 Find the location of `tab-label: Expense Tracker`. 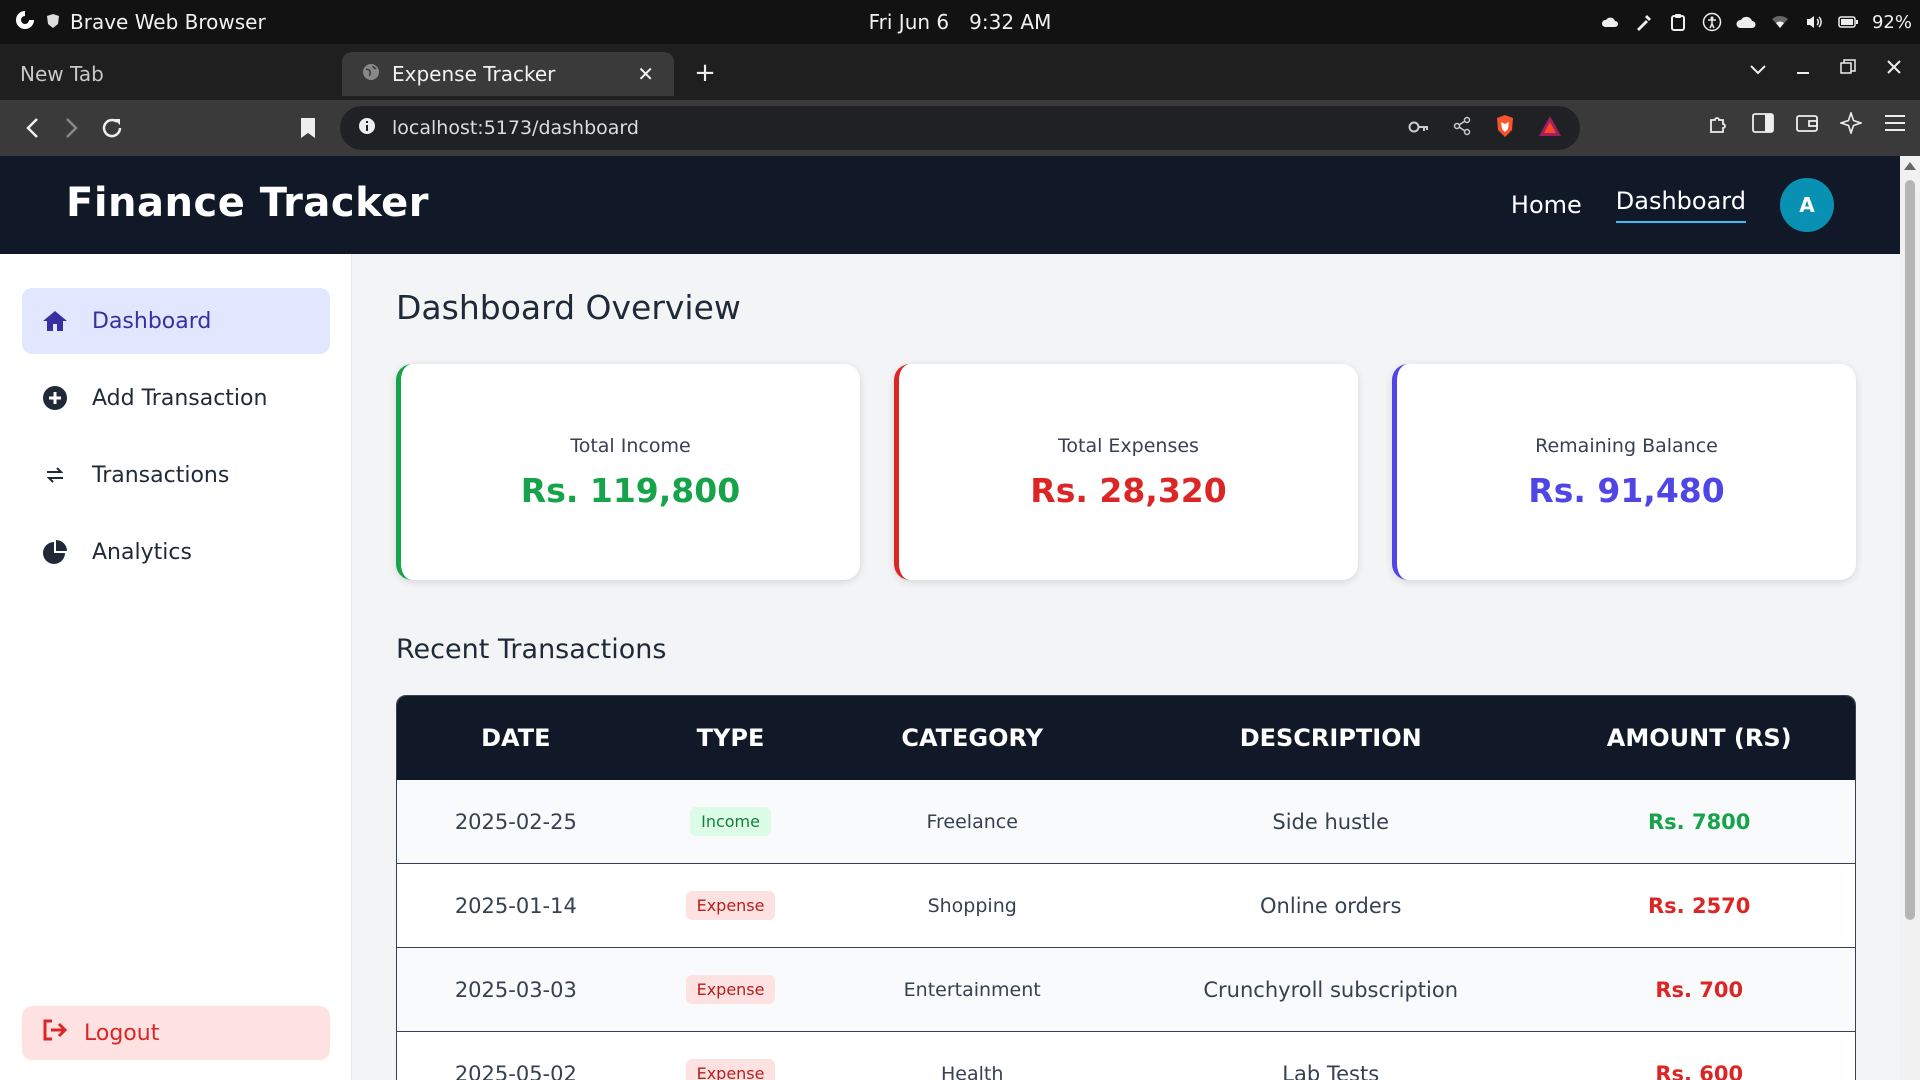

tab-label: Expense Tracker is located at coordinates (474, 74).